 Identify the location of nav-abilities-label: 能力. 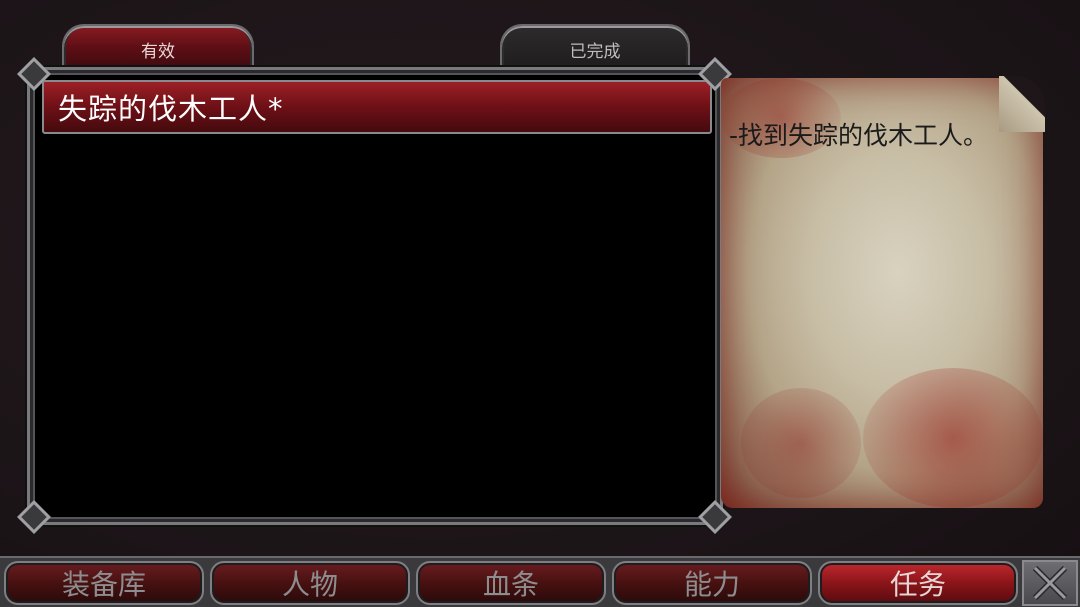
(711, 584).